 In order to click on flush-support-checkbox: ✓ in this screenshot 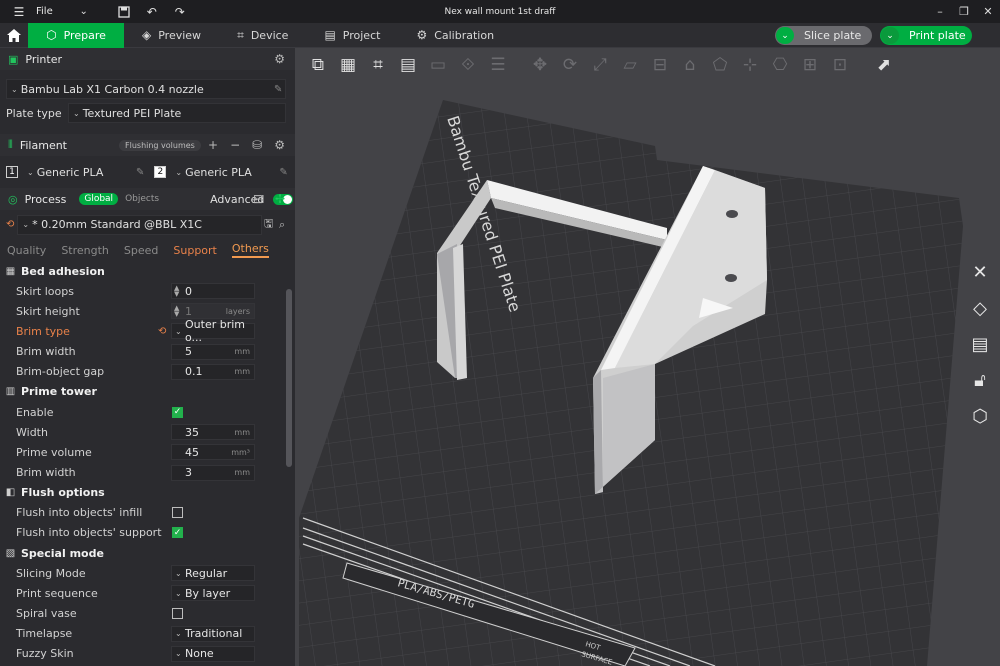, I will do `click(177, 533)`.